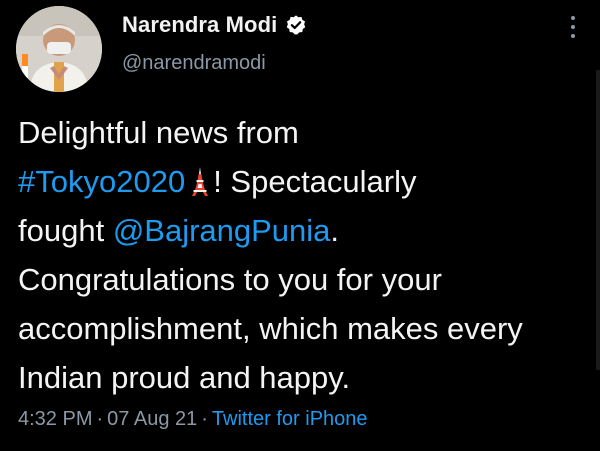 The width and height of the screenshot is (600, 451). What do you see at coordinates (158, 132) in the screenshot?
I see `tweet-text-line1: Delightful news from` at bounding box center [158, 132].